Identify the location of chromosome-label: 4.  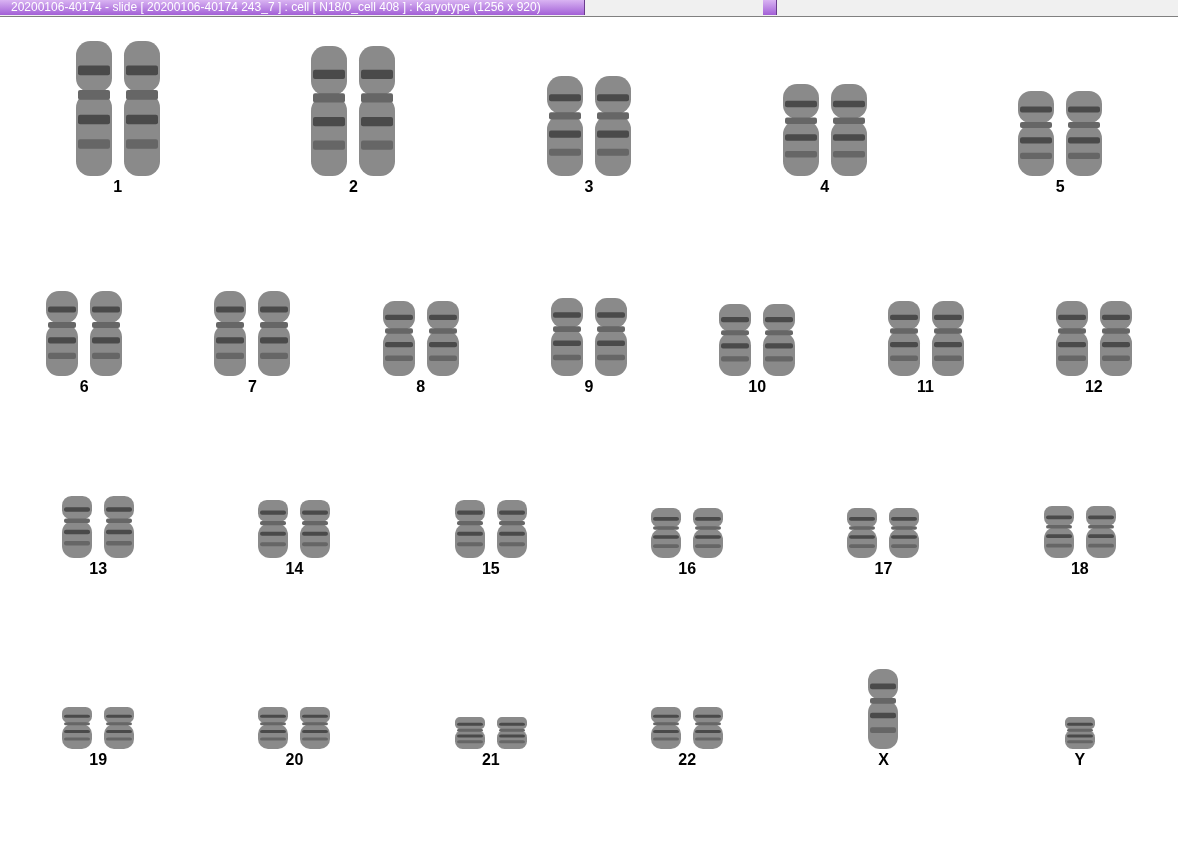
(825, 187).